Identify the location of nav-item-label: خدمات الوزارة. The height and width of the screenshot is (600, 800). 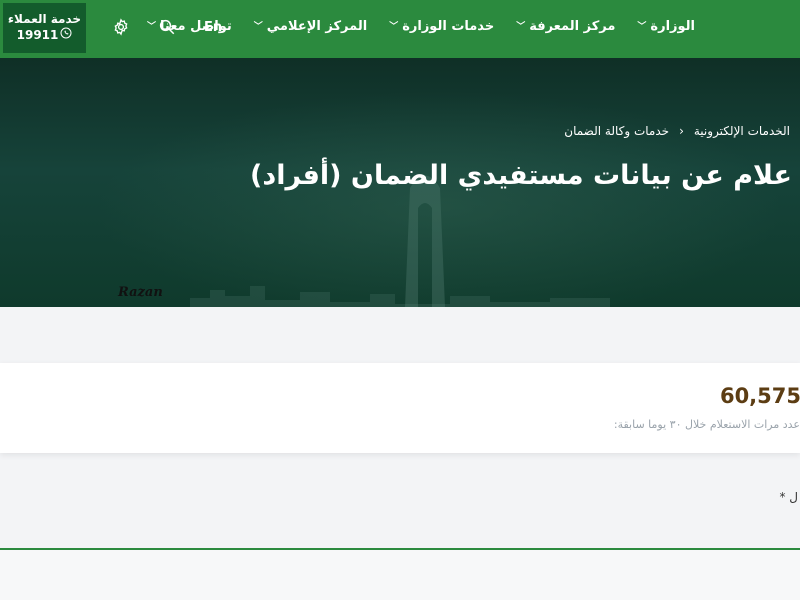
(448, 26).